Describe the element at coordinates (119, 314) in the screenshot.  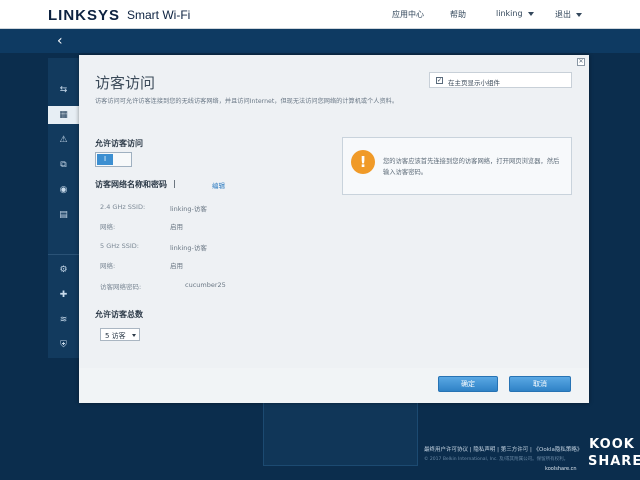
I see `total-guests-label: 允许访客总数` at that location.